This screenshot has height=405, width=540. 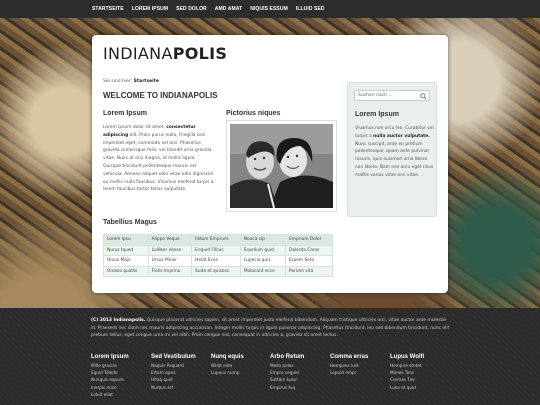 I want to click on footer-link: Nurbus ert, so click(x=178, y=388).